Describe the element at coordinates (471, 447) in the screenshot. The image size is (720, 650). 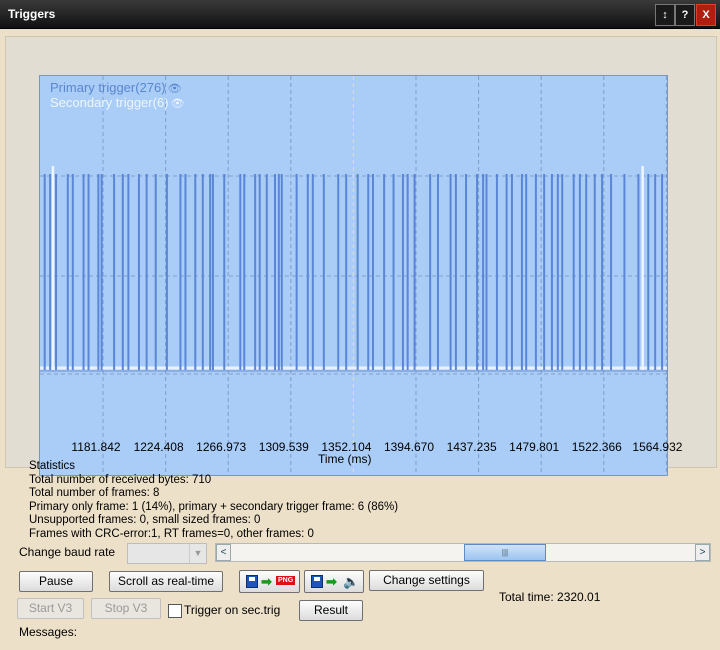
I see `x-tick-label: 1437.235` at that location.